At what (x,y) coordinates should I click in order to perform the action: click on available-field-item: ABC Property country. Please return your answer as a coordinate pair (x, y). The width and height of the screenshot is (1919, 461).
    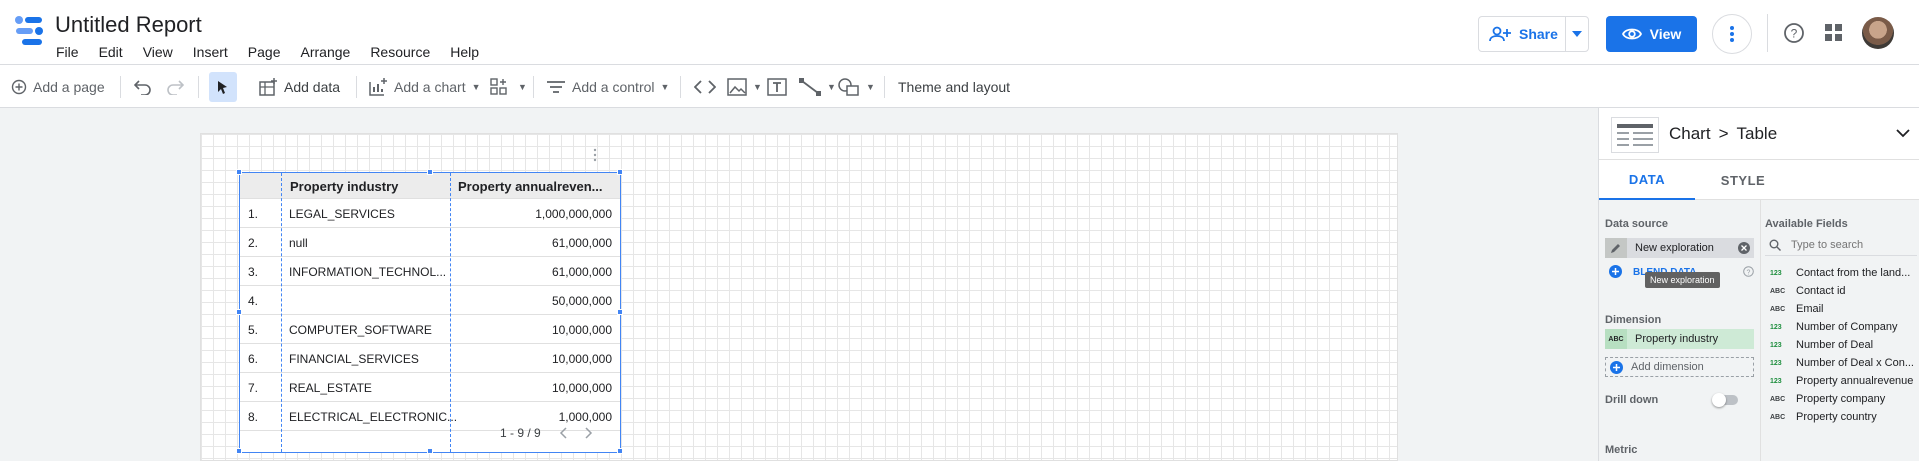
    Looking at the image, I should click on (1823, 417).